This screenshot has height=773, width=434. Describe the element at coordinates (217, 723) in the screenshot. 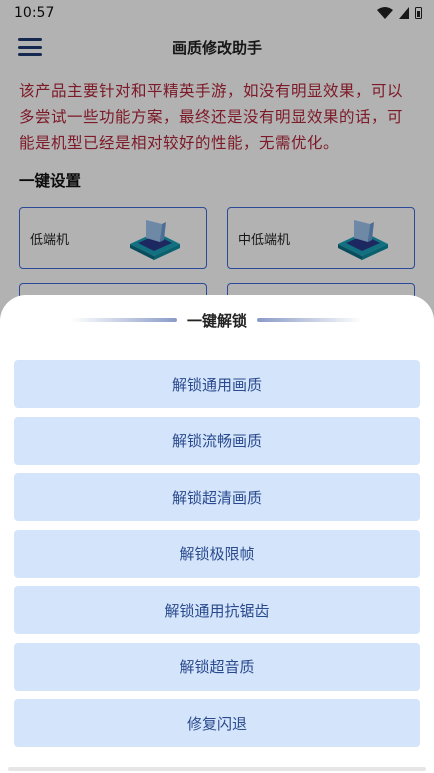

I see `fix-crash-button: 修复闪退` at that location.